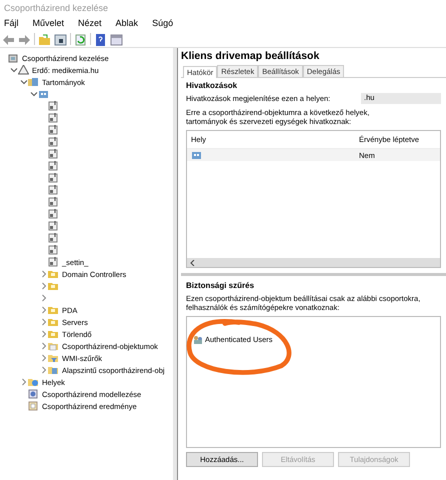 The height and width of the screenshot is (480, 446). What do you see at coordinates (221, 286) in the screenshot?
I see `section-heading: Biztonsági szűrés` at bounding box center [221, 286].